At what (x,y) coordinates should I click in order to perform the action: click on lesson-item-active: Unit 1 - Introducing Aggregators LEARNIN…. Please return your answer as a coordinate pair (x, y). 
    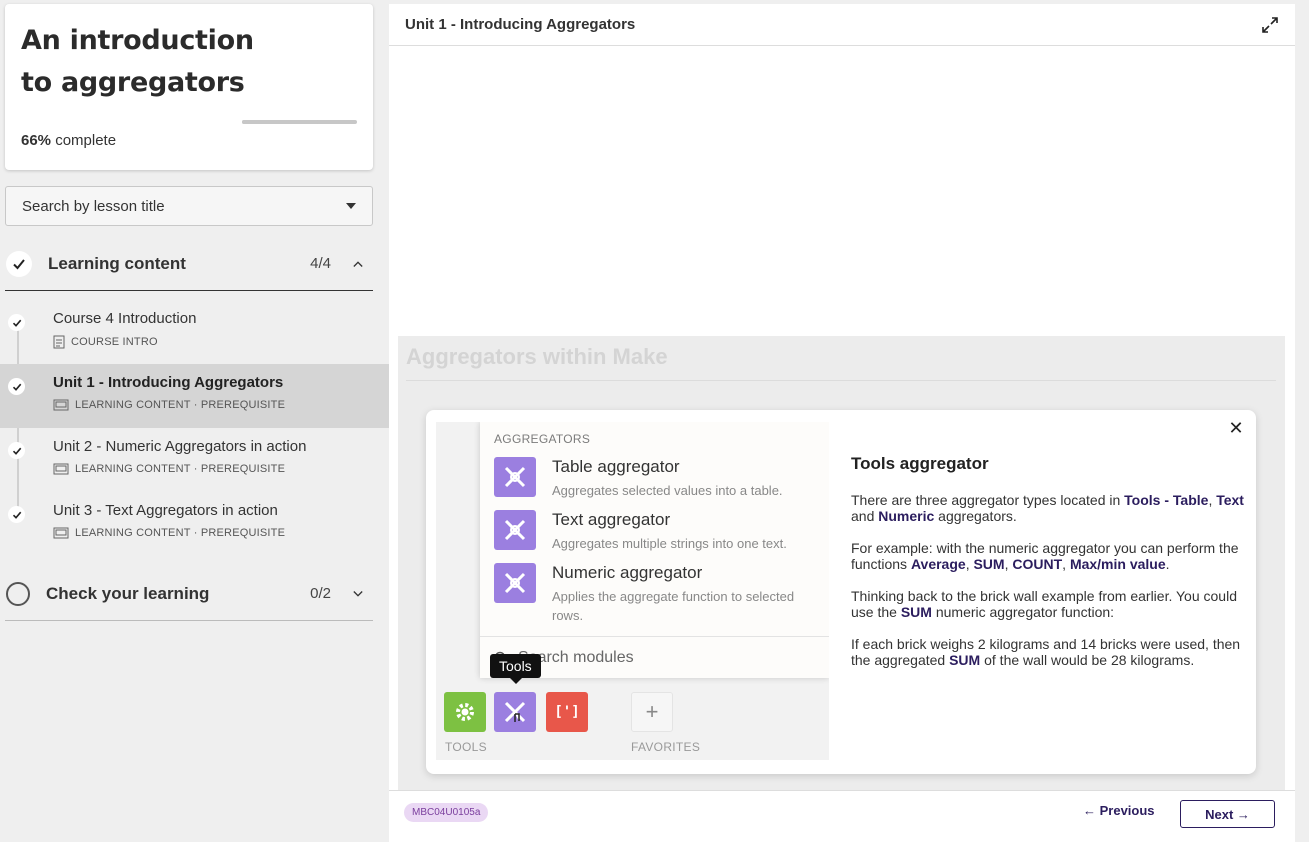
    Looking at the image, I should click on (194, 396).